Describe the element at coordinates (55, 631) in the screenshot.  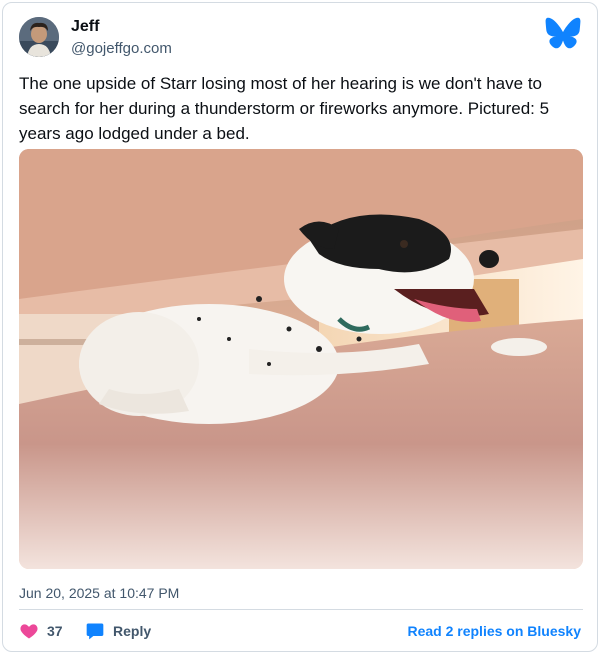
I see `like-count: 37` at that location.